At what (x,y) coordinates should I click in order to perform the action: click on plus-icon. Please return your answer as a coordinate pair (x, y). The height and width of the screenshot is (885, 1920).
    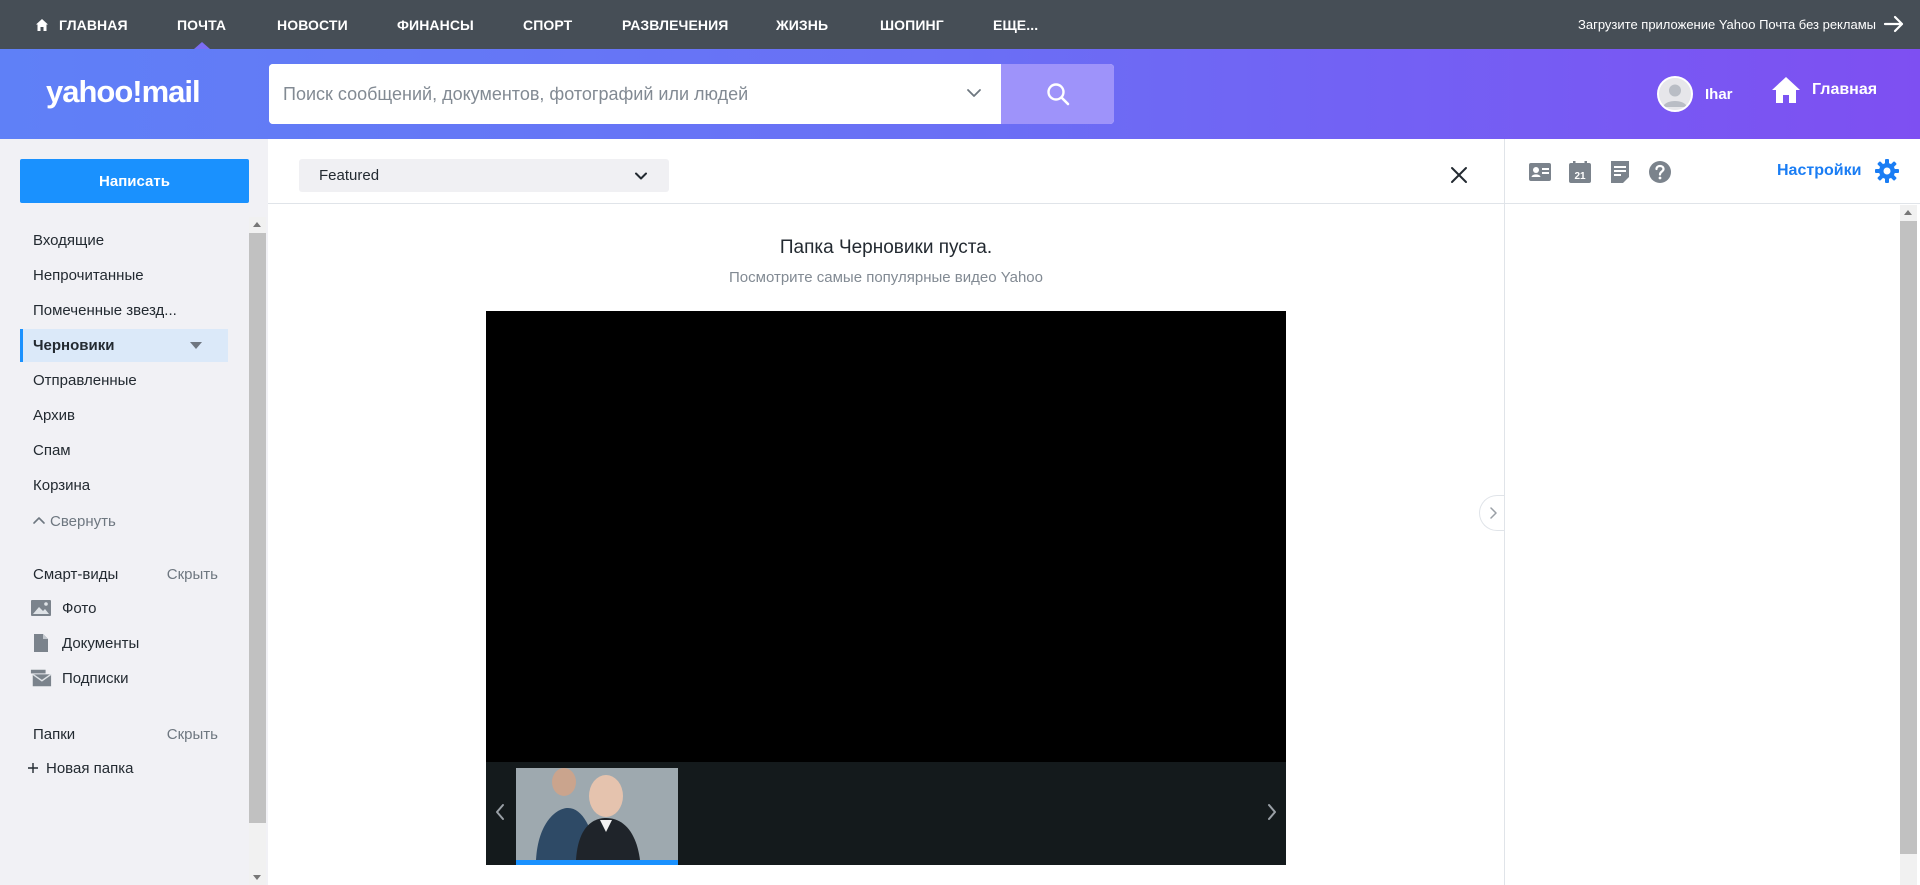
    Looking at the image, I should click on (33, 768).